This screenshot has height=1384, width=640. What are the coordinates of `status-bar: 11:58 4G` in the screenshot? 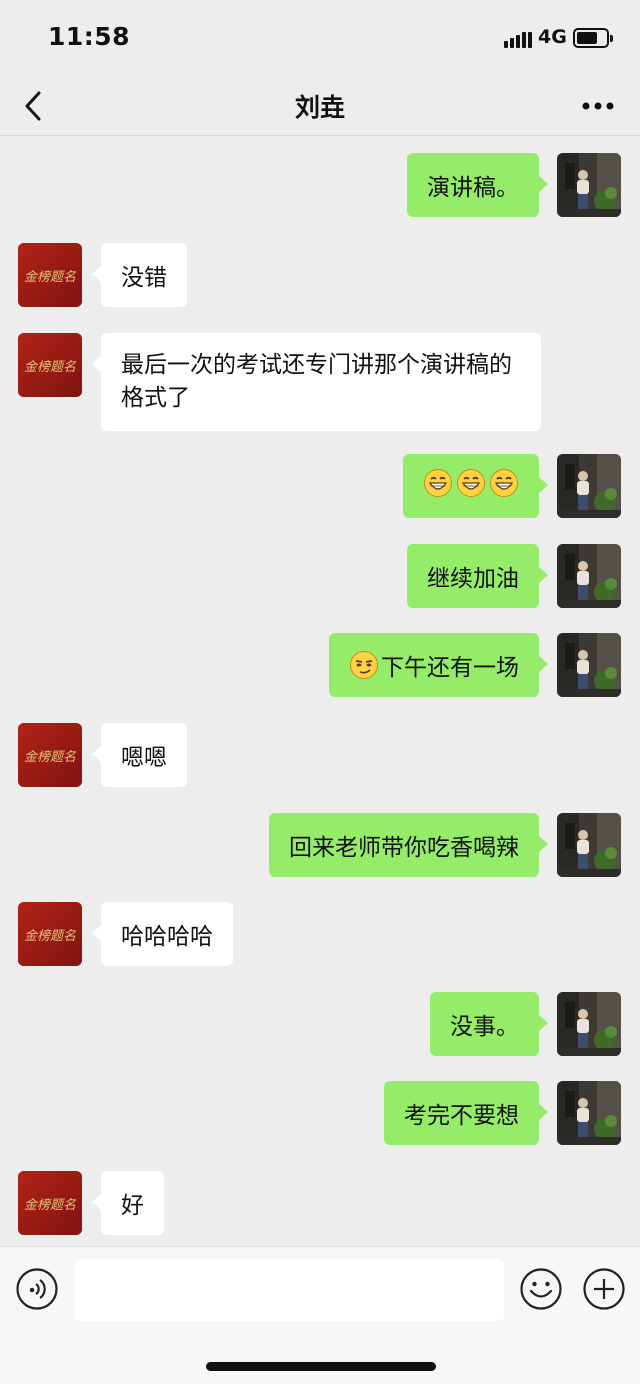 It's located at (320, 38).